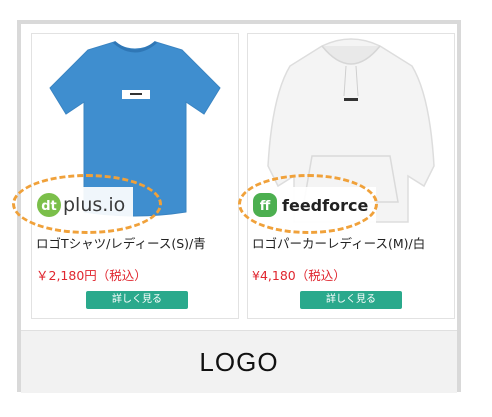 The image size is (492, 417). Describe the element at coordinates (91, 275) in the screenshot. I see `product-price: ￥2,180円（税込）` at that location.